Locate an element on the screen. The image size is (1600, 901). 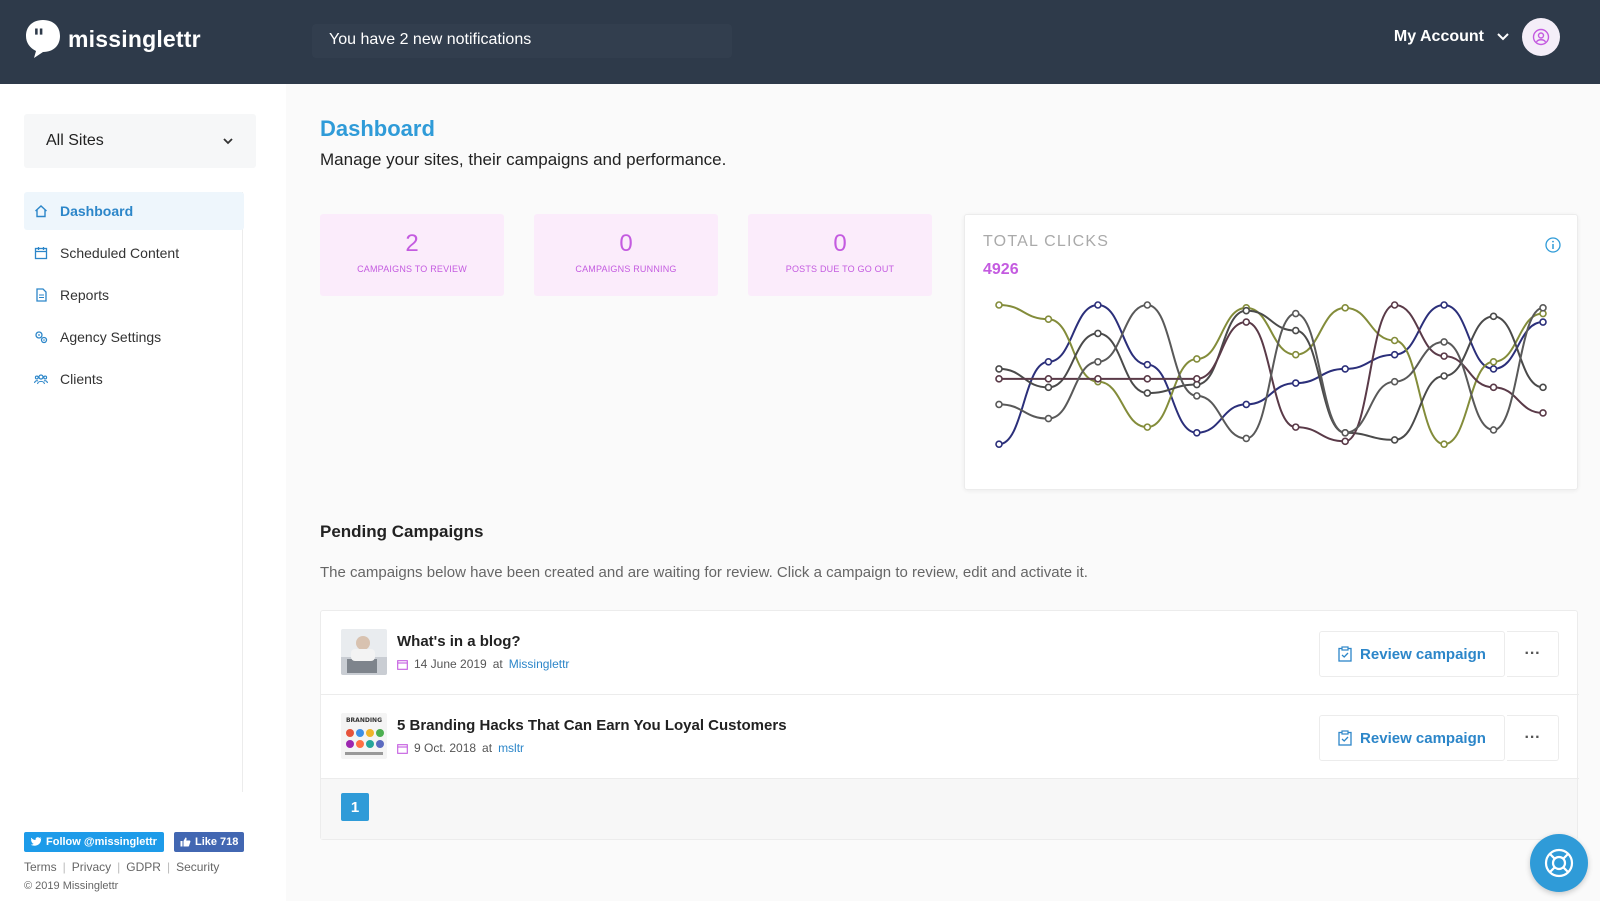
user-icon is located at coordinates (1541, 37).